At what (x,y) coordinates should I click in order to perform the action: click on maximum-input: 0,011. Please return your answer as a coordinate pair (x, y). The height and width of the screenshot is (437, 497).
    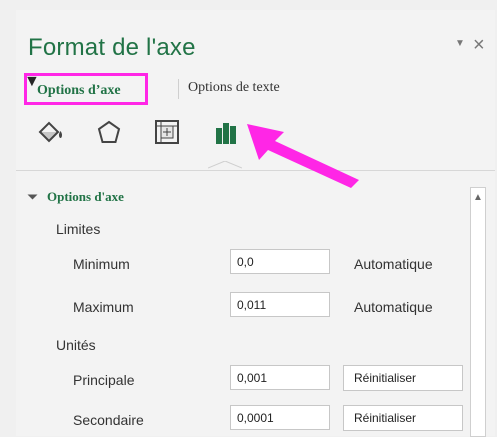
    Looking at the image, I should click on (280, 304).